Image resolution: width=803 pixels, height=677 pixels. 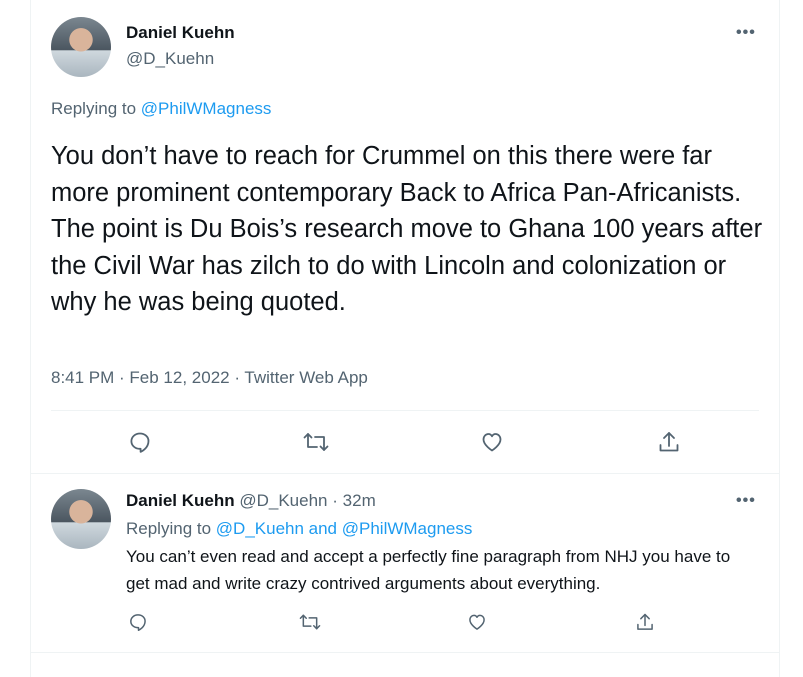 I want to click on divider, so click(x=405, y=410).